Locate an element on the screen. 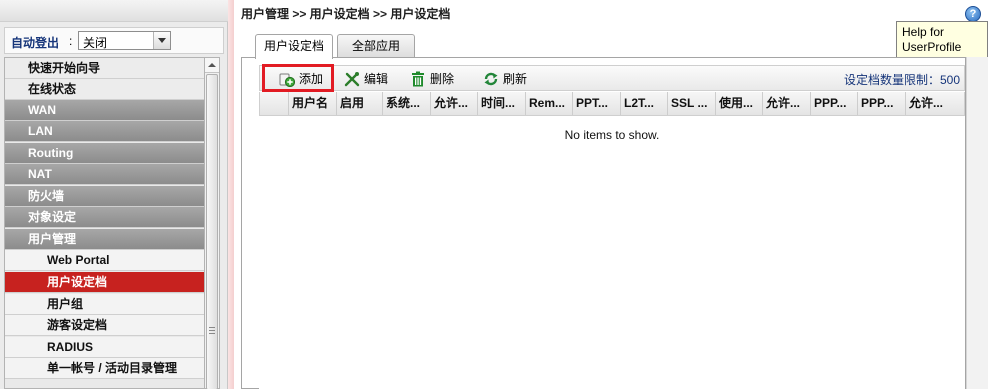 The width and height of the screenshot is (988, 389). add-button: 添加 is located at coordinates (304, 79).